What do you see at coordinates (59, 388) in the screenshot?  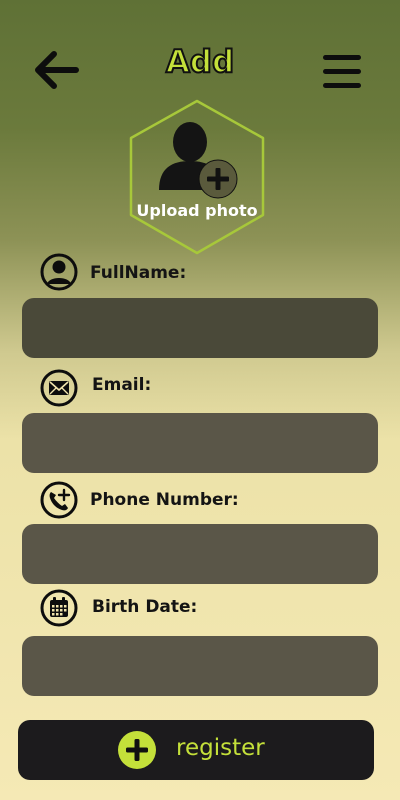 I see `envelope-icon` at bounding box center [59, 388].